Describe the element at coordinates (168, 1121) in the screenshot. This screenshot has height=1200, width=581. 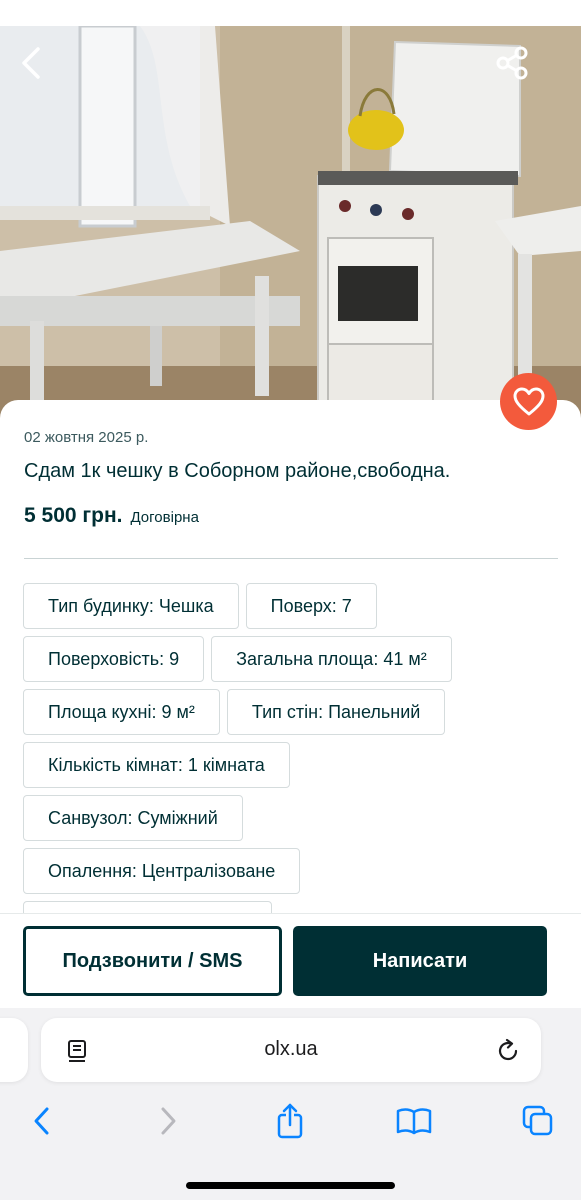
I see `browser-forward-icon` at that location.